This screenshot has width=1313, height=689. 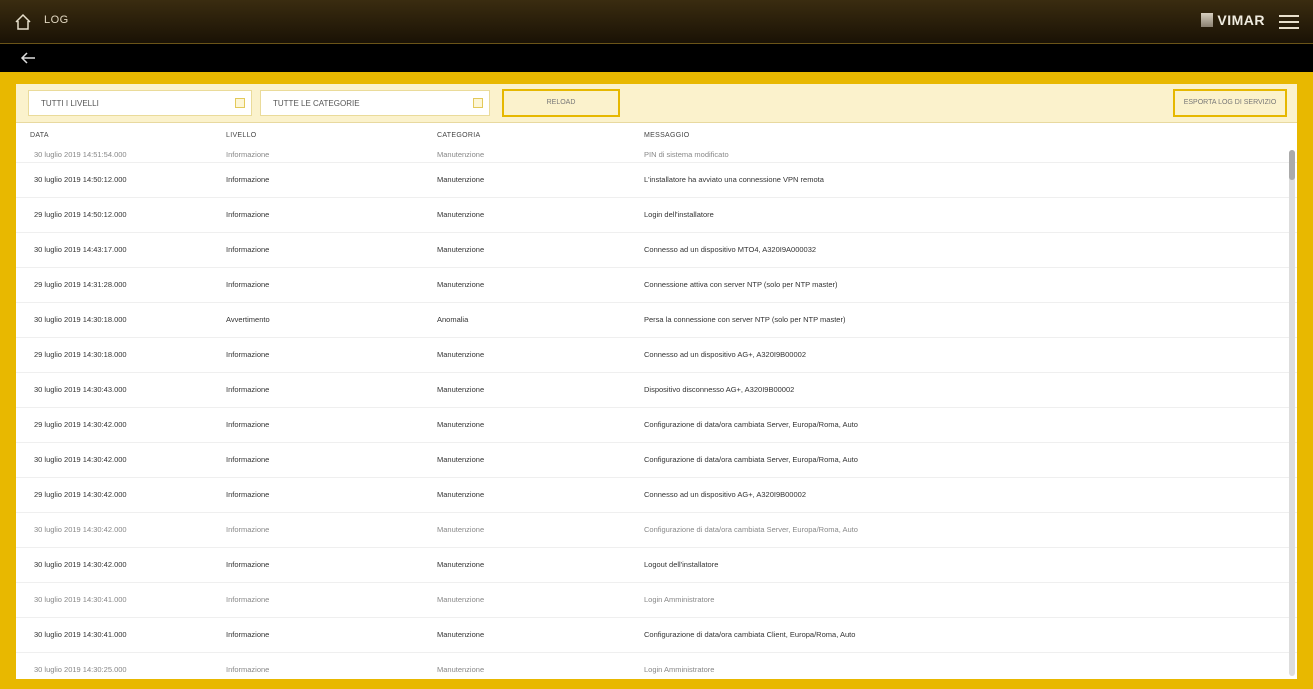 I want to click on category-select: TUTTE LE CATEGORIE, so click(x=375, y=103).